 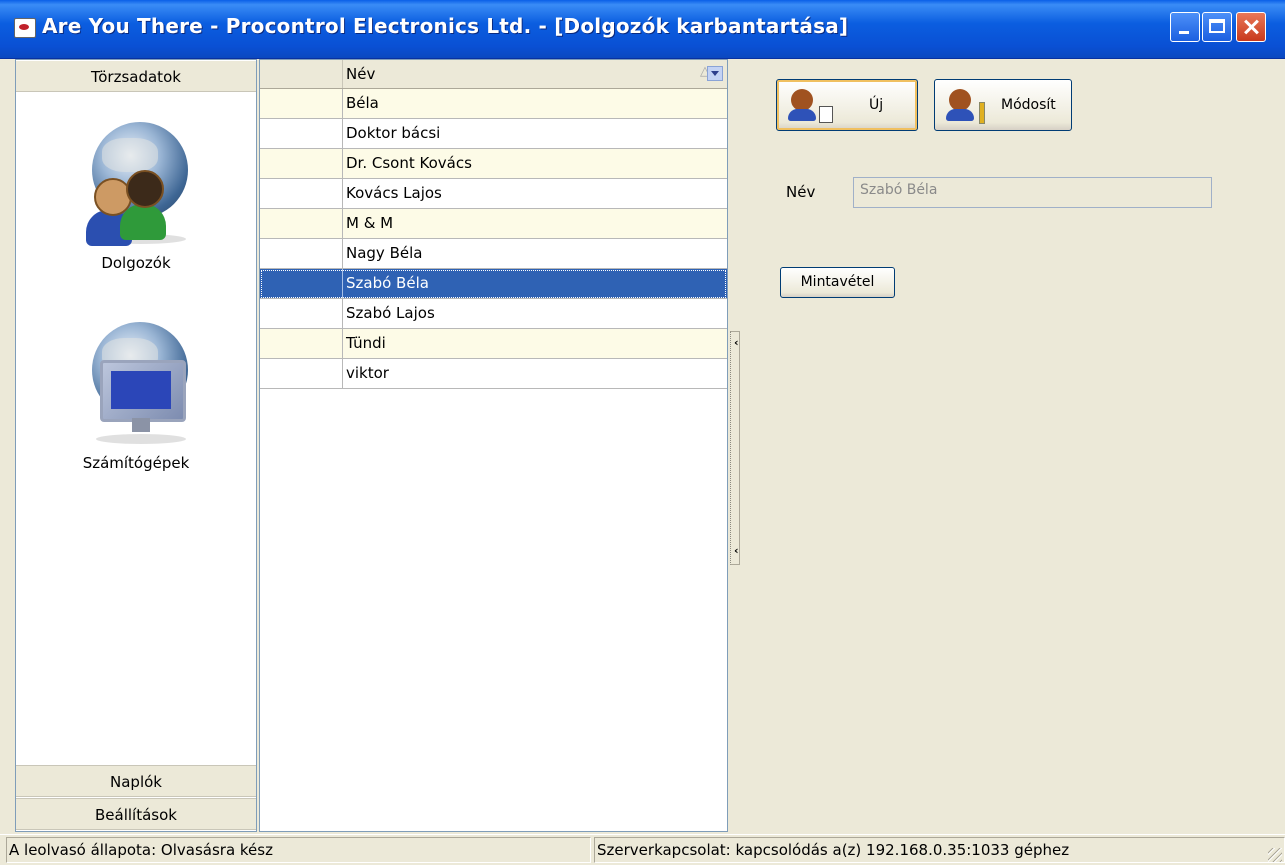 I want to click on sample-capture-button: Mintavétel, so click(x=837, y=282).